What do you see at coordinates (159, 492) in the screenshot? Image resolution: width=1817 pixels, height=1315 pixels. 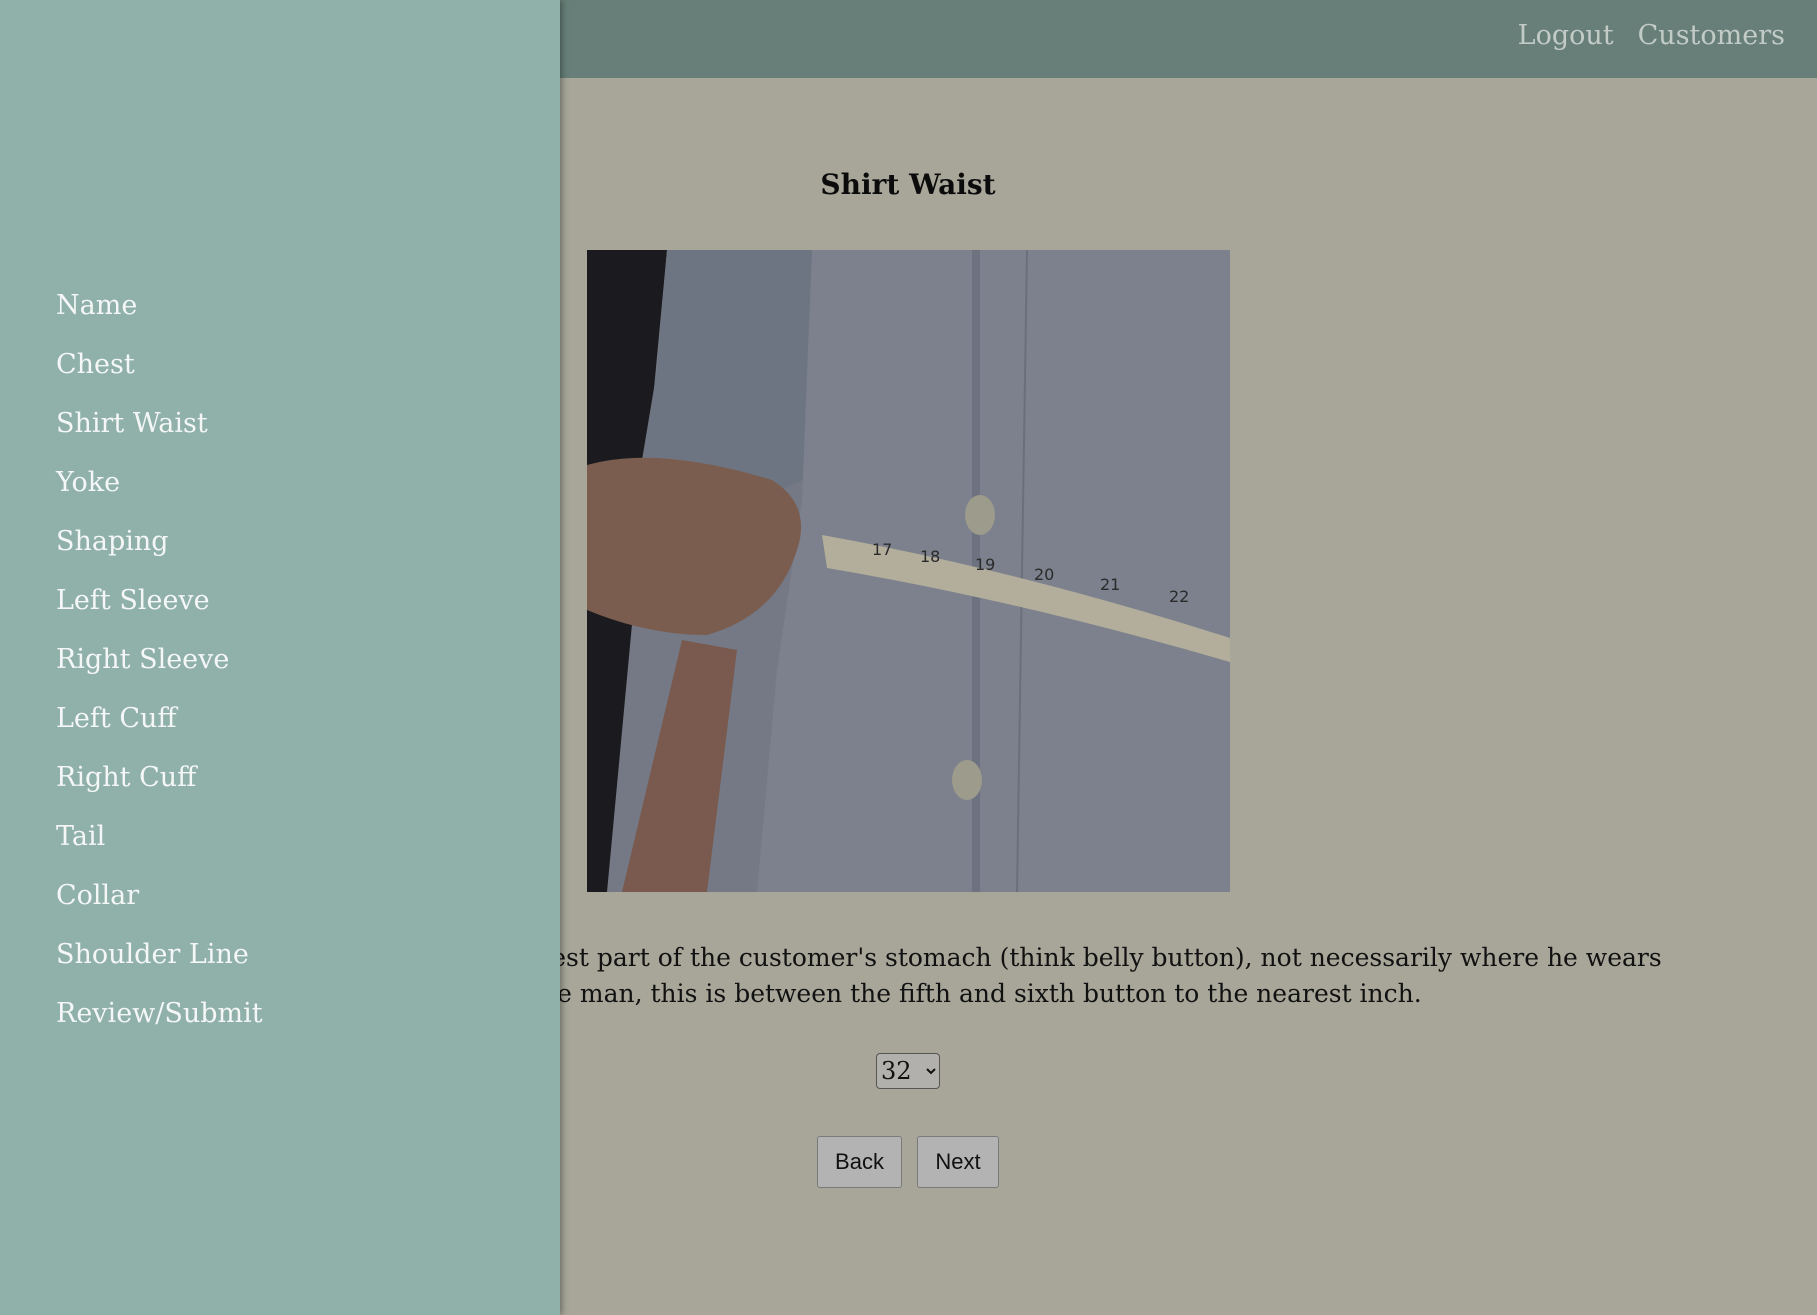 I see `sidebar-item-yoke: Yoke` at bounding box center [159, 492].